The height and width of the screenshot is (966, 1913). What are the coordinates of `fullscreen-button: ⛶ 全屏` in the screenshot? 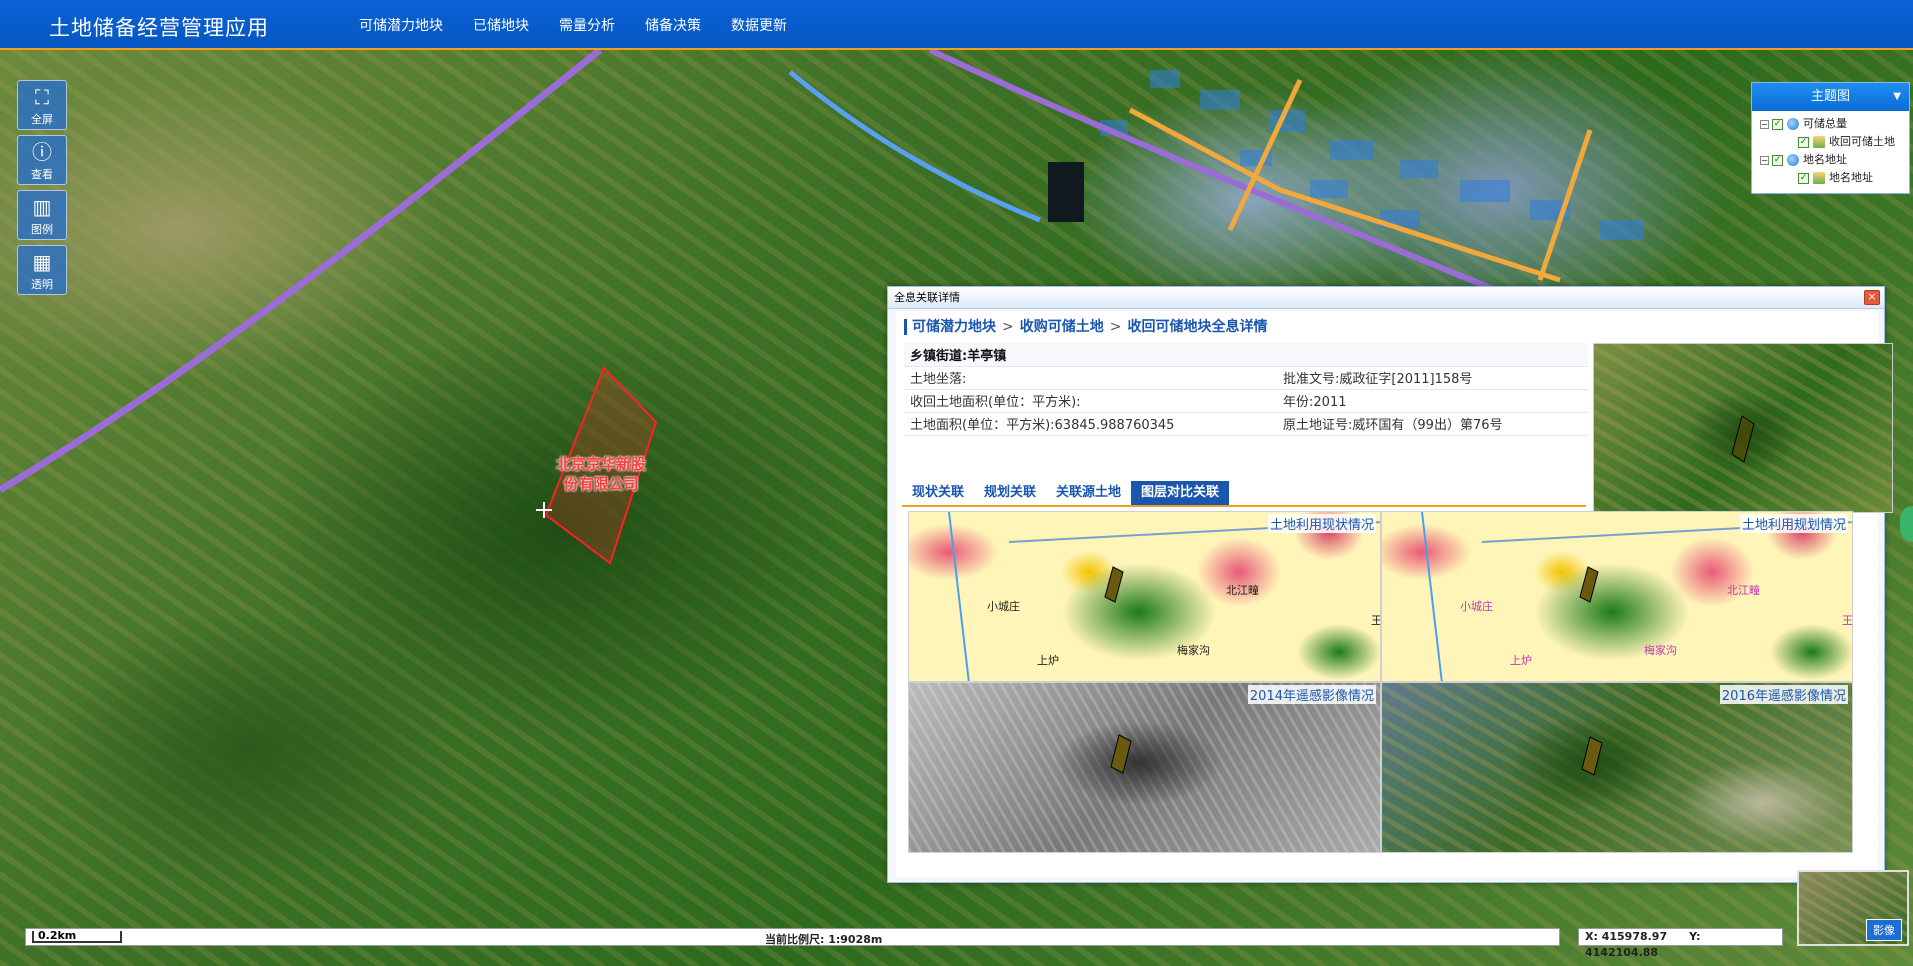 It's located at (42, 105).